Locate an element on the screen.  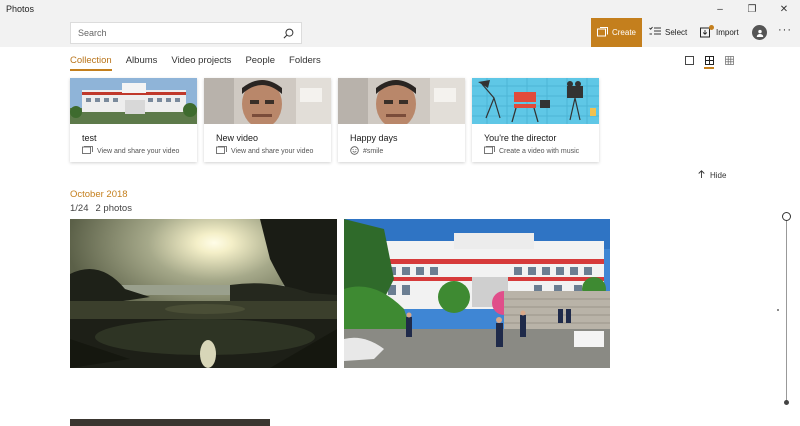
video-card: test View and share your video is located at coordinates (133, 120).